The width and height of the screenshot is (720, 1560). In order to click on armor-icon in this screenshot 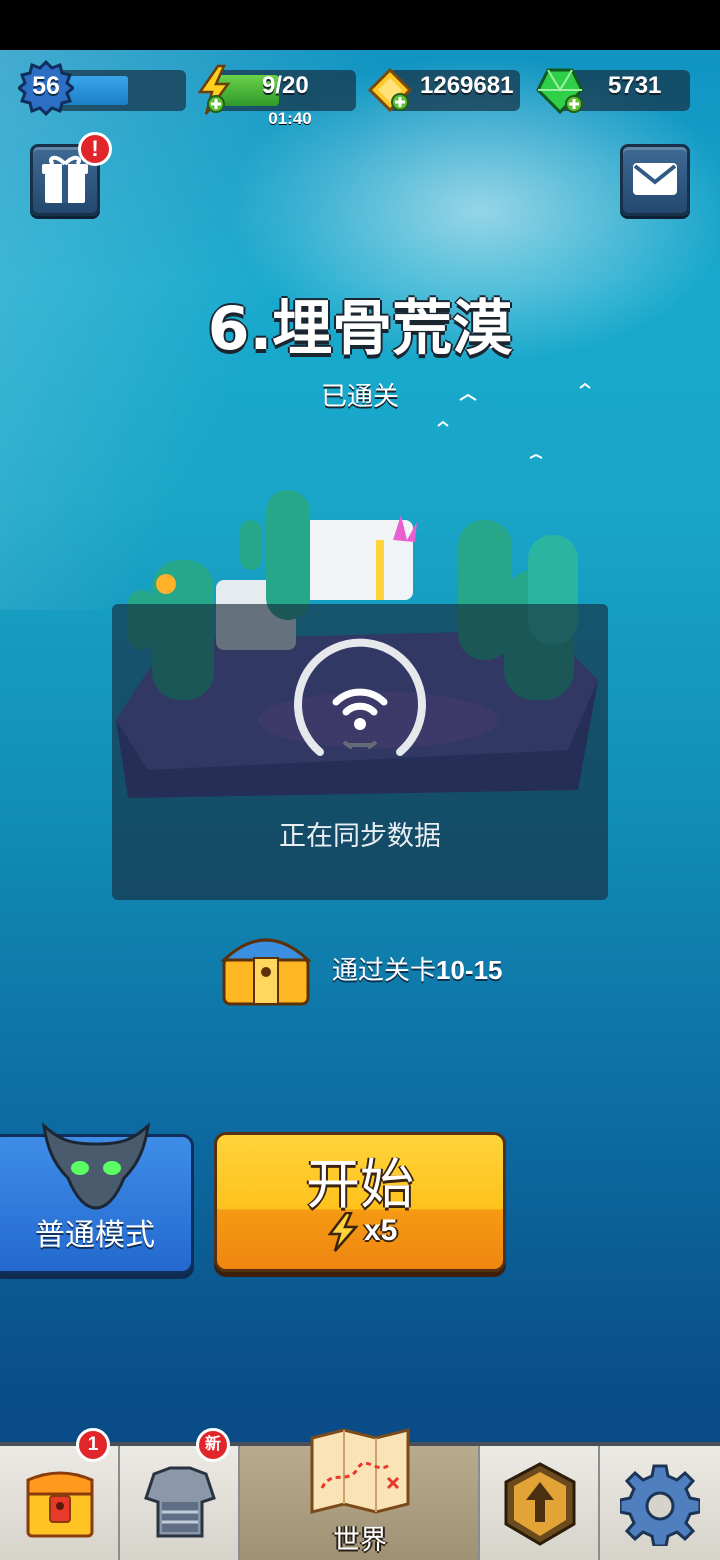, I will do `click(180, 1502)`.